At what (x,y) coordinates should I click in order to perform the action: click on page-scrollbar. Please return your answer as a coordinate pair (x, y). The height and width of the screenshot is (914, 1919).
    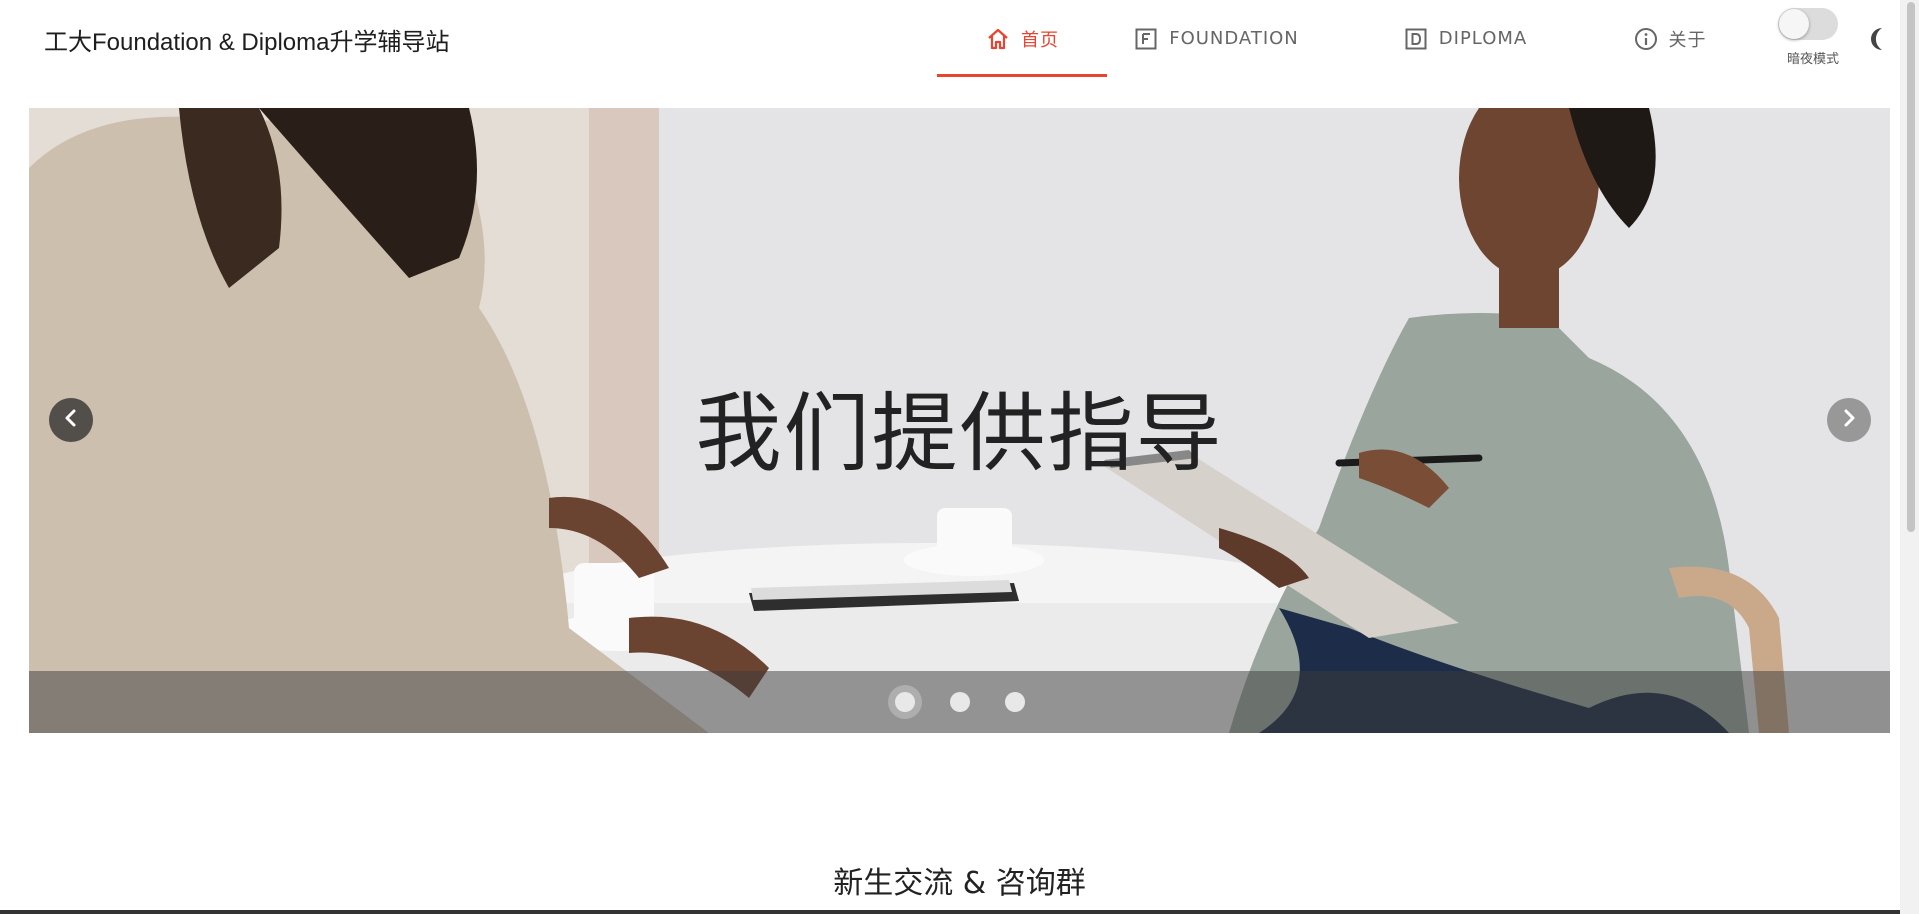
    Looking at the image, I should click on (1909, 457).